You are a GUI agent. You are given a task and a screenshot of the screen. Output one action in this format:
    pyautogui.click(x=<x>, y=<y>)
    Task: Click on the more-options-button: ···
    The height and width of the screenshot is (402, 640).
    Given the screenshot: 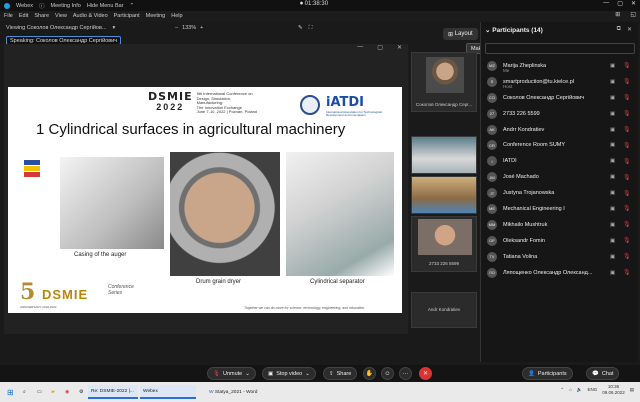 What is the action you would take?
    pyautogui.click(x=405, y=373)
    